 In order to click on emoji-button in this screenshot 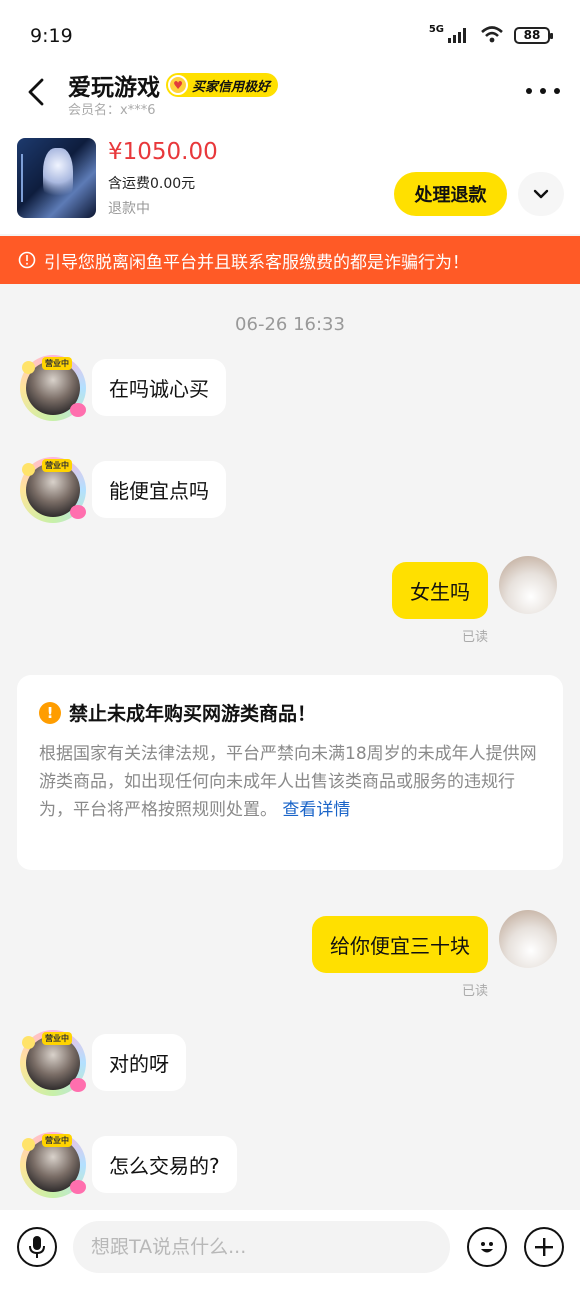, I will do `click(487, 1247)`.